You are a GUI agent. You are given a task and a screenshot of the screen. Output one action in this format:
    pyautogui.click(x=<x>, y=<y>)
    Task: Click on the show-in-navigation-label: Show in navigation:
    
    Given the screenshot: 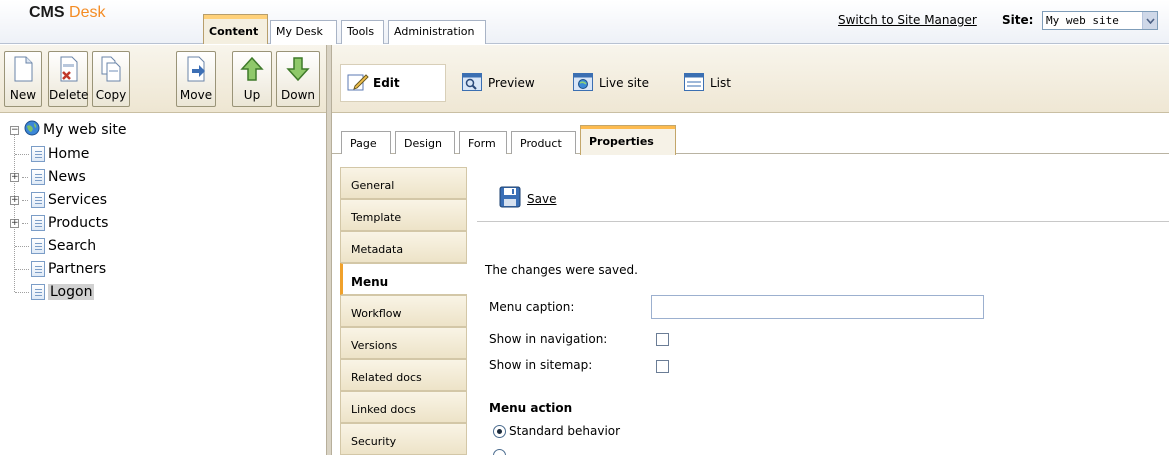 What is the action you would take?
    pyautogui.click(x=548, y=339)
    